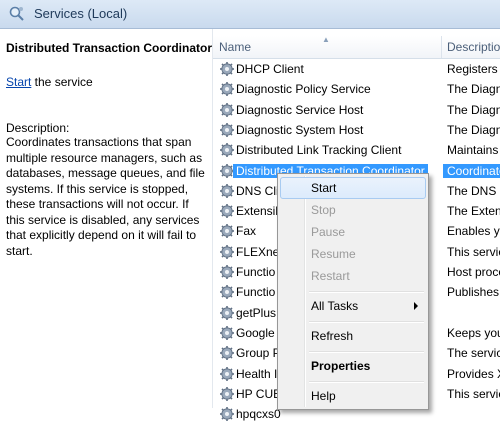 This screenshot has width=500, height=425. I want to click on service-row: Diagnostic System Host The Diagno, so click(356, 130).